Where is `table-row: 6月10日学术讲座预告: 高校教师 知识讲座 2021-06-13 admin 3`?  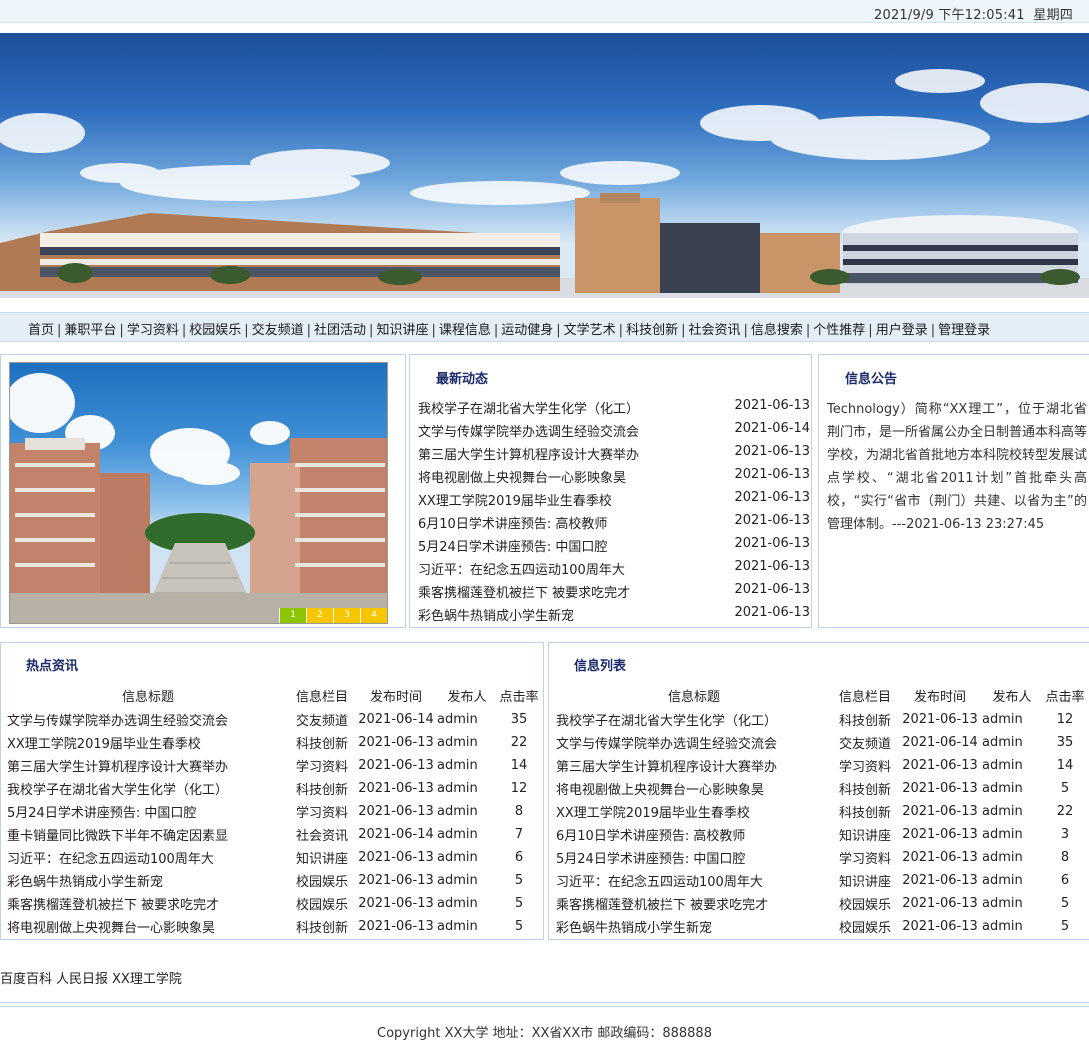
table-row: 6月10日学术讲座预告: 高校教师 知识讲座 2021-06-13 admin 3 is located at coordinates (822, 834).